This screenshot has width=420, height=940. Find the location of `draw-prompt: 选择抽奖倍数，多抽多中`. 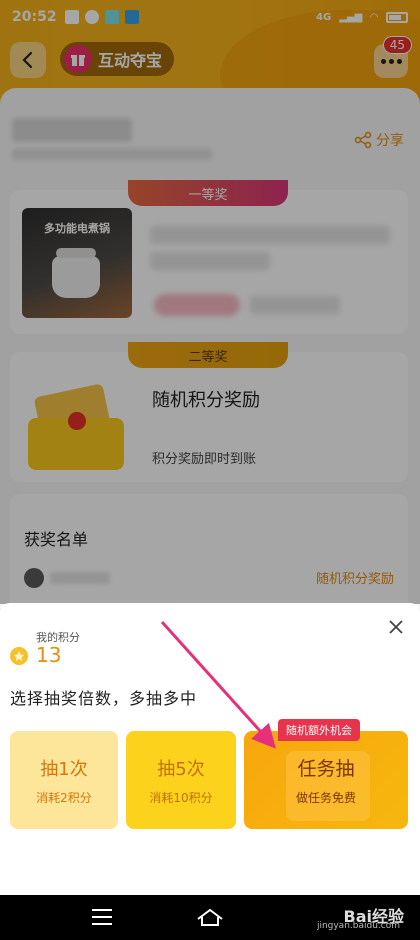

draw-prompt: 选择抽奖倍数，多抽多中 is located at coordinates (104, 698).